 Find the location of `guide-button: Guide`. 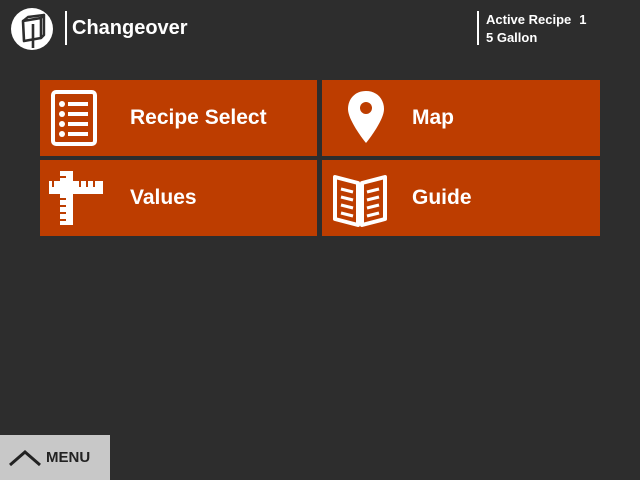

guide-button: Guide is located at coordinates (461, 198).